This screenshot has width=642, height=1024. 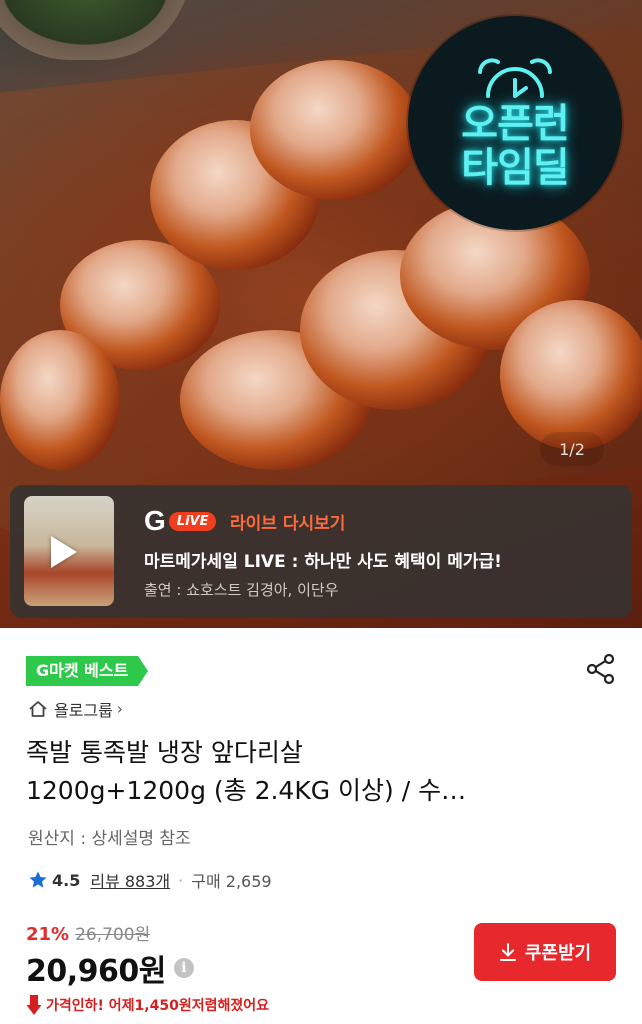 What do you see at coordinates (38, 879) in the screenshot?
I see `star-icon` at bounding box center [38, 879].